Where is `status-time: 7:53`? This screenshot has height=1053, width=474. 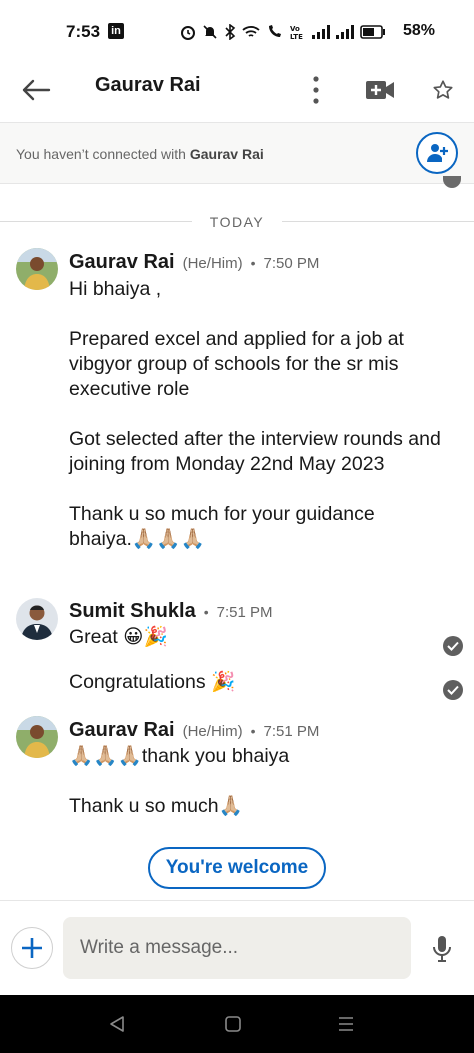 status-time: 7:53 is located at coordinates (83, 31).